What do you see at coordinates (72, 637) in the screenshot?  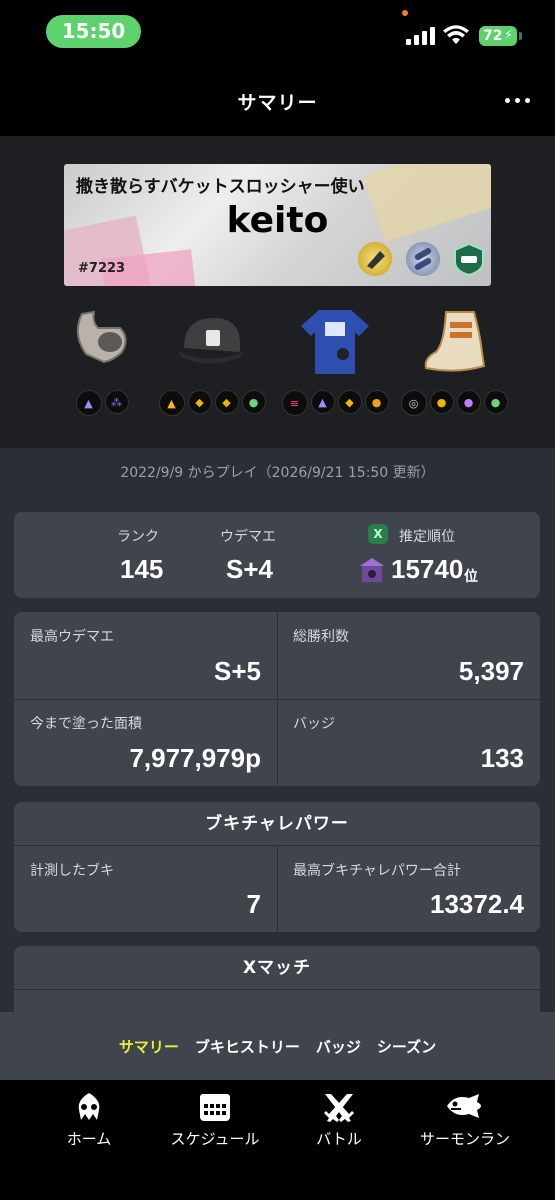 I see `stat-label: 最高ウデマエ` at bounding box center [72, 637].